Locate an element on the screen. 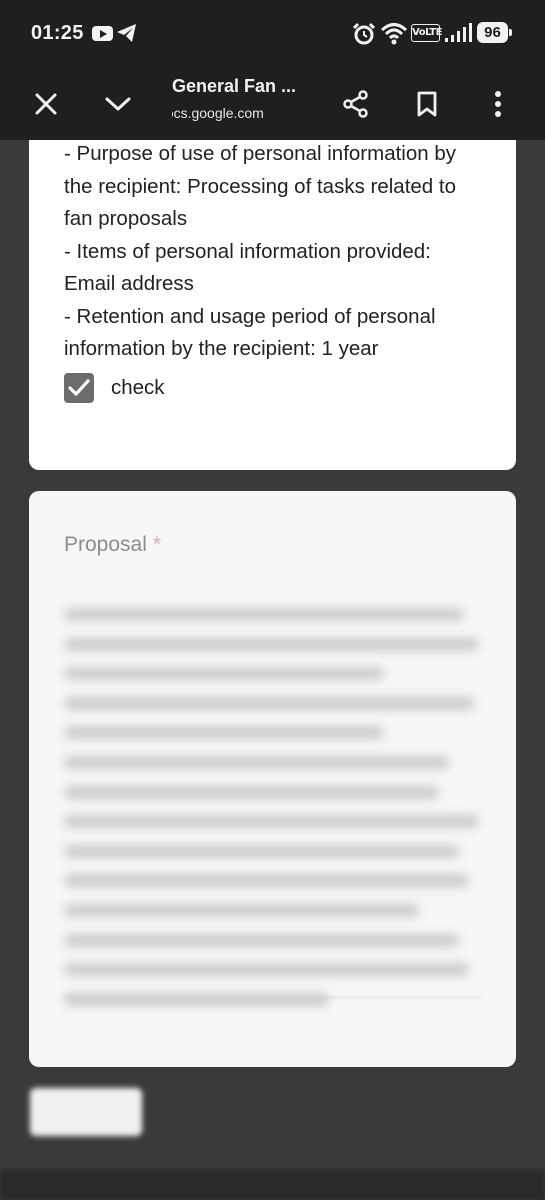 This screenshot has height=1200, width=545. status-bar: 01:25 VoLTE 96 is located at coordinates (272, 34).